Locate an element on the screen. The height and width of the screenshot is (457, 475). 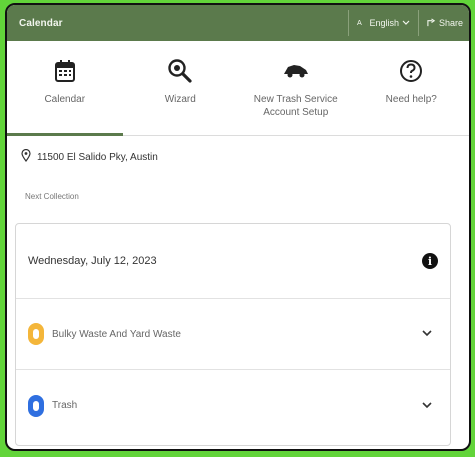
tab-label: Wizard is located at coordinates (180, 99).